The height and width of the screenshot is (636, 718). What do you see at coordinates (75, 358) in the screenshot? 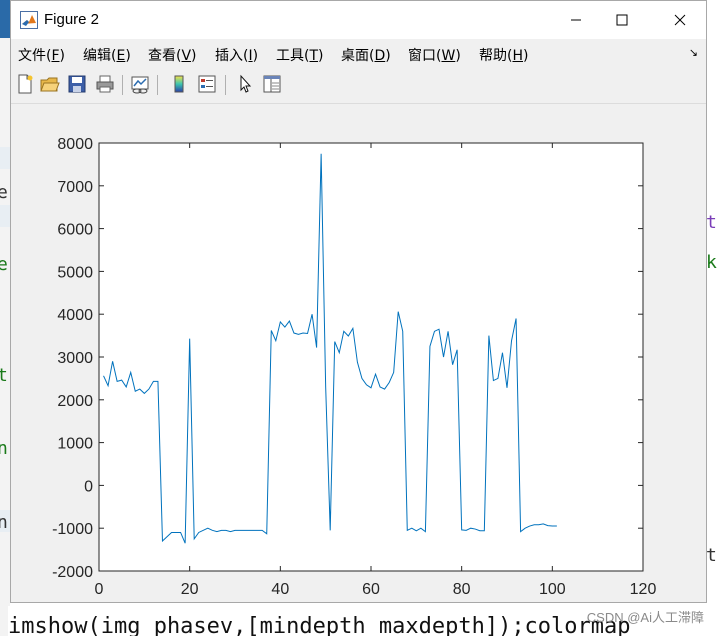
I see `y-tick-label: 3000` at bounding box center [75, 358].